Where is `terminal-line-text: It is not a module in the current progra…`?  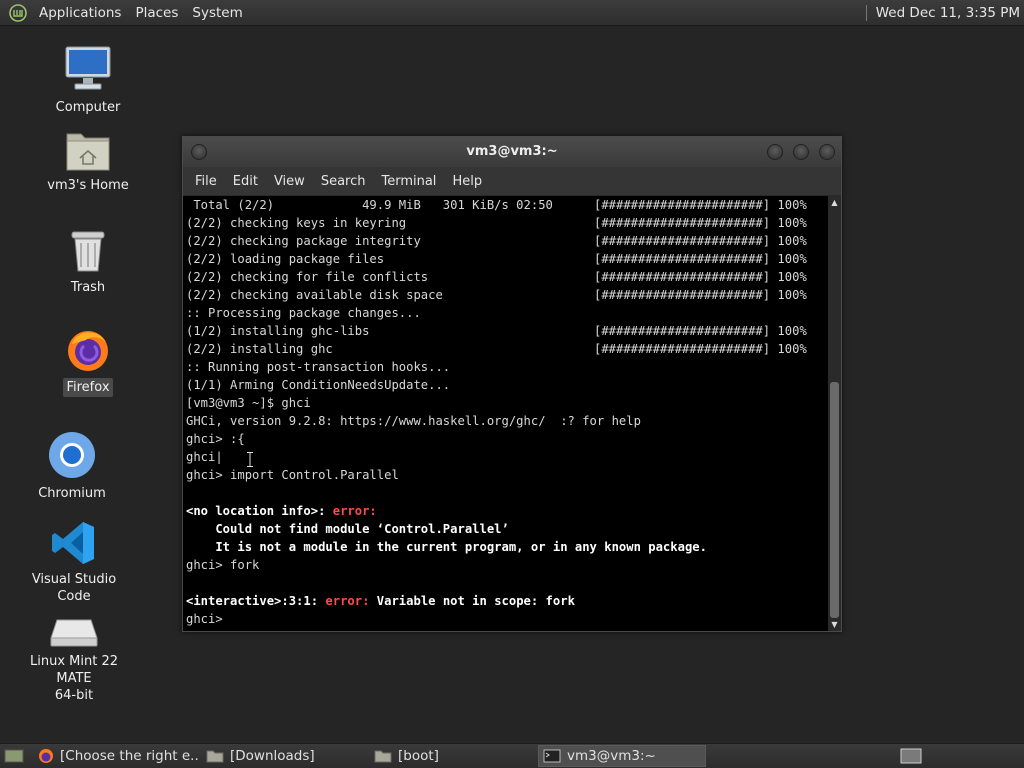
terminal-line-text: It is not a module in the current progra… is located at coordinates (446, 547).